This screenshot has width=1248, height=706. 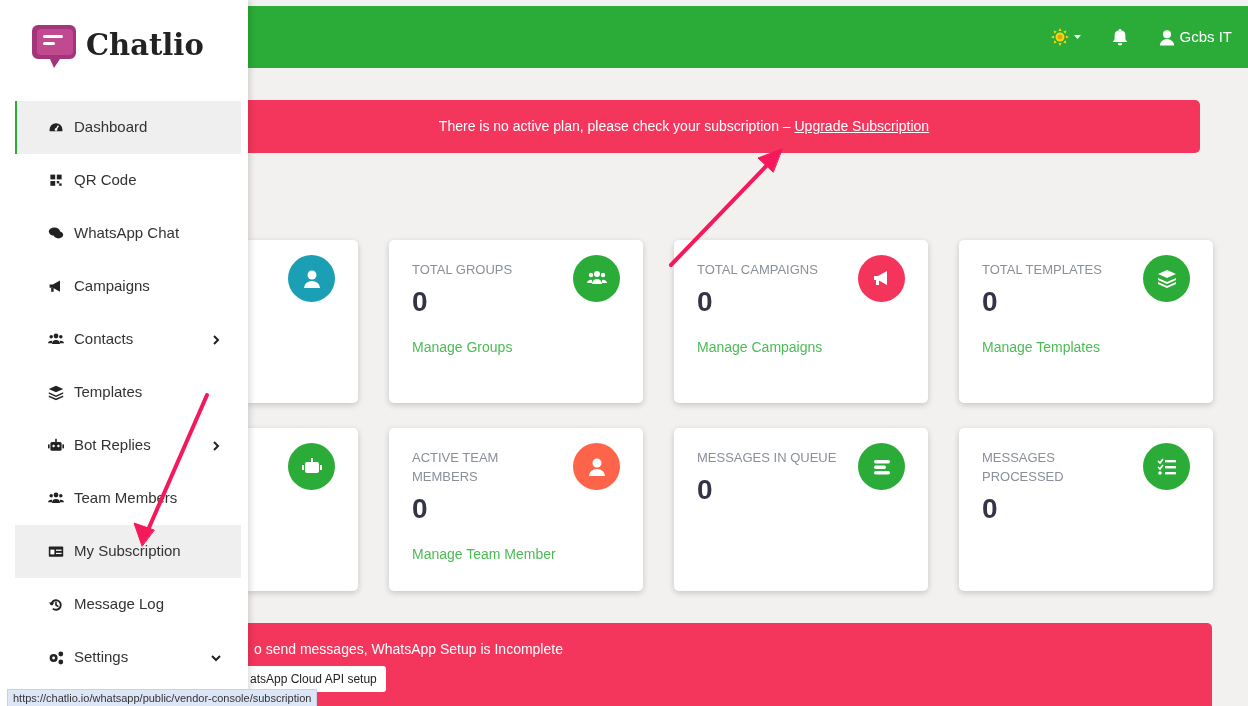 I want to click on card-title: MESSAGES IN QUEUE, so click(x=767, y=458).